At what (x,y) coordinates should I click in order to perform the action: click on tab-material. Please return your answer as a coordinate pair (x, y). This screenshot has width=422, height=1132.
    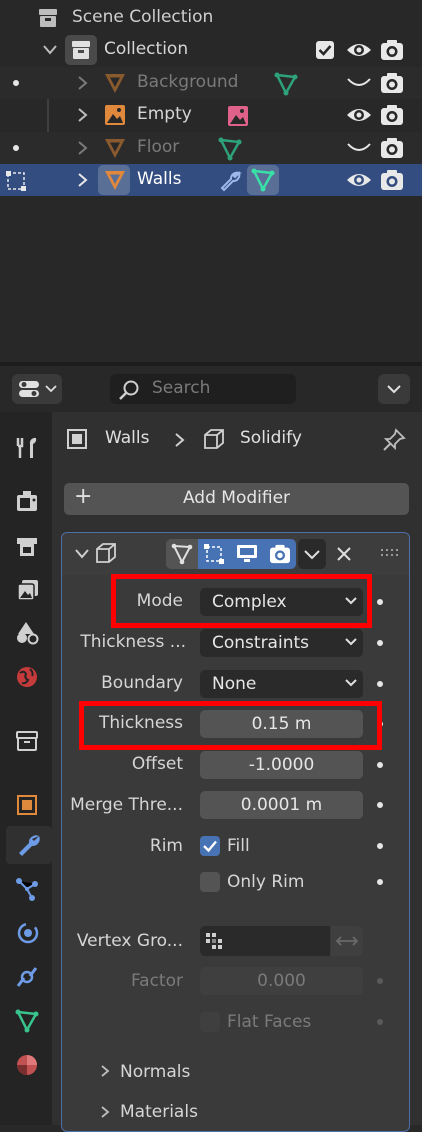
    Looking at the image, I should click on (27, 1065).